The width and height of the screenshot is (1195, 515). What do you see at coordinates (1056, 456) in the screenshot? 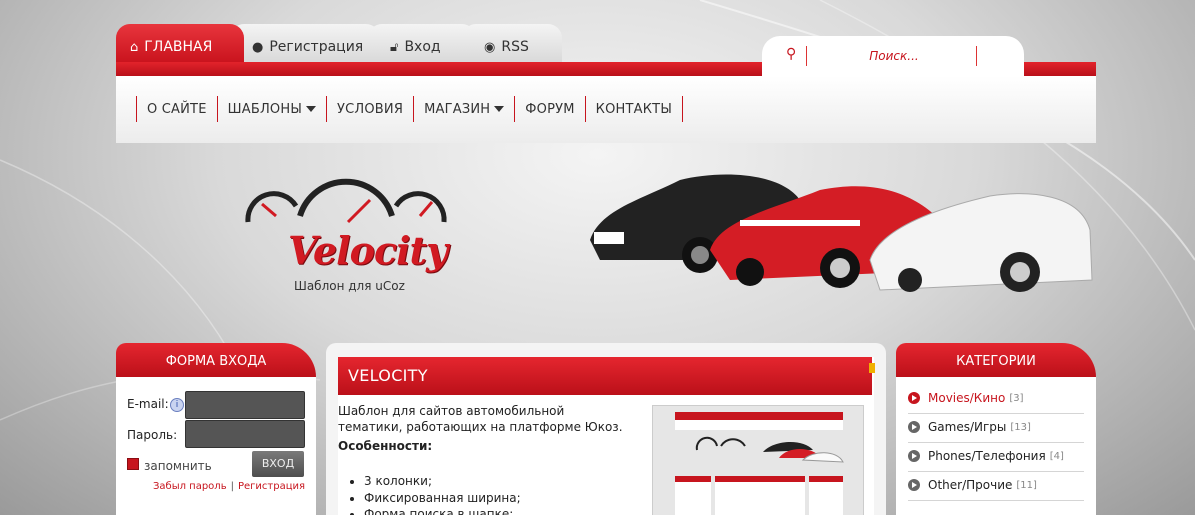
I see `category-count: [4]` at bounding box center [1056, 456].